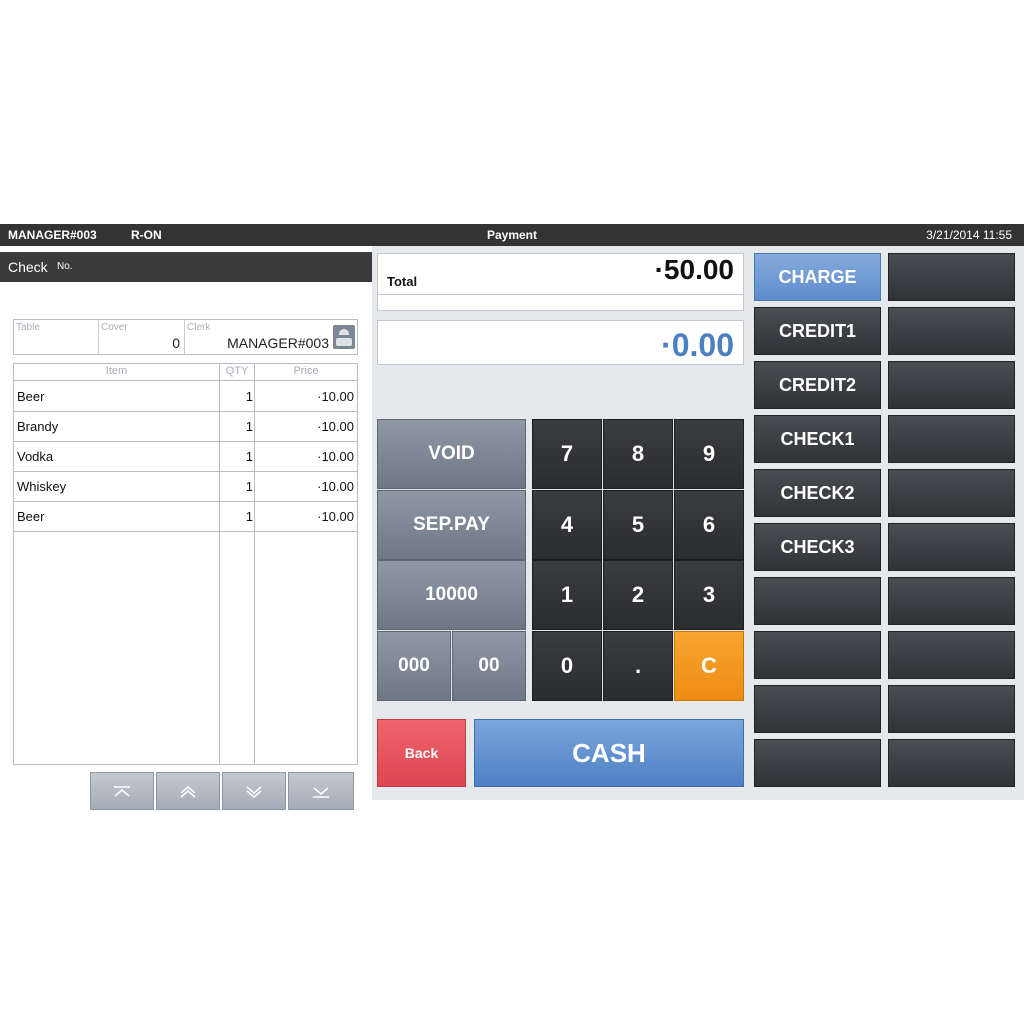  I want to click on clerk-change-icon, so click(344, 337).